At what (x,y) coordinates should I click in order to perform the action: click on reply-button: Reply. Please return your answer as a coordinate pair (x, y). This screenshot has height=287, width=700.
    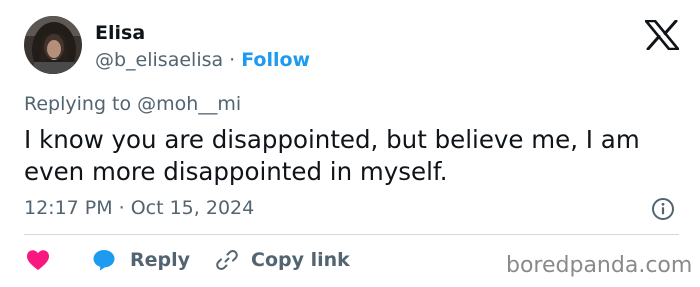
    Looking at the image, I should click on (141, 260).